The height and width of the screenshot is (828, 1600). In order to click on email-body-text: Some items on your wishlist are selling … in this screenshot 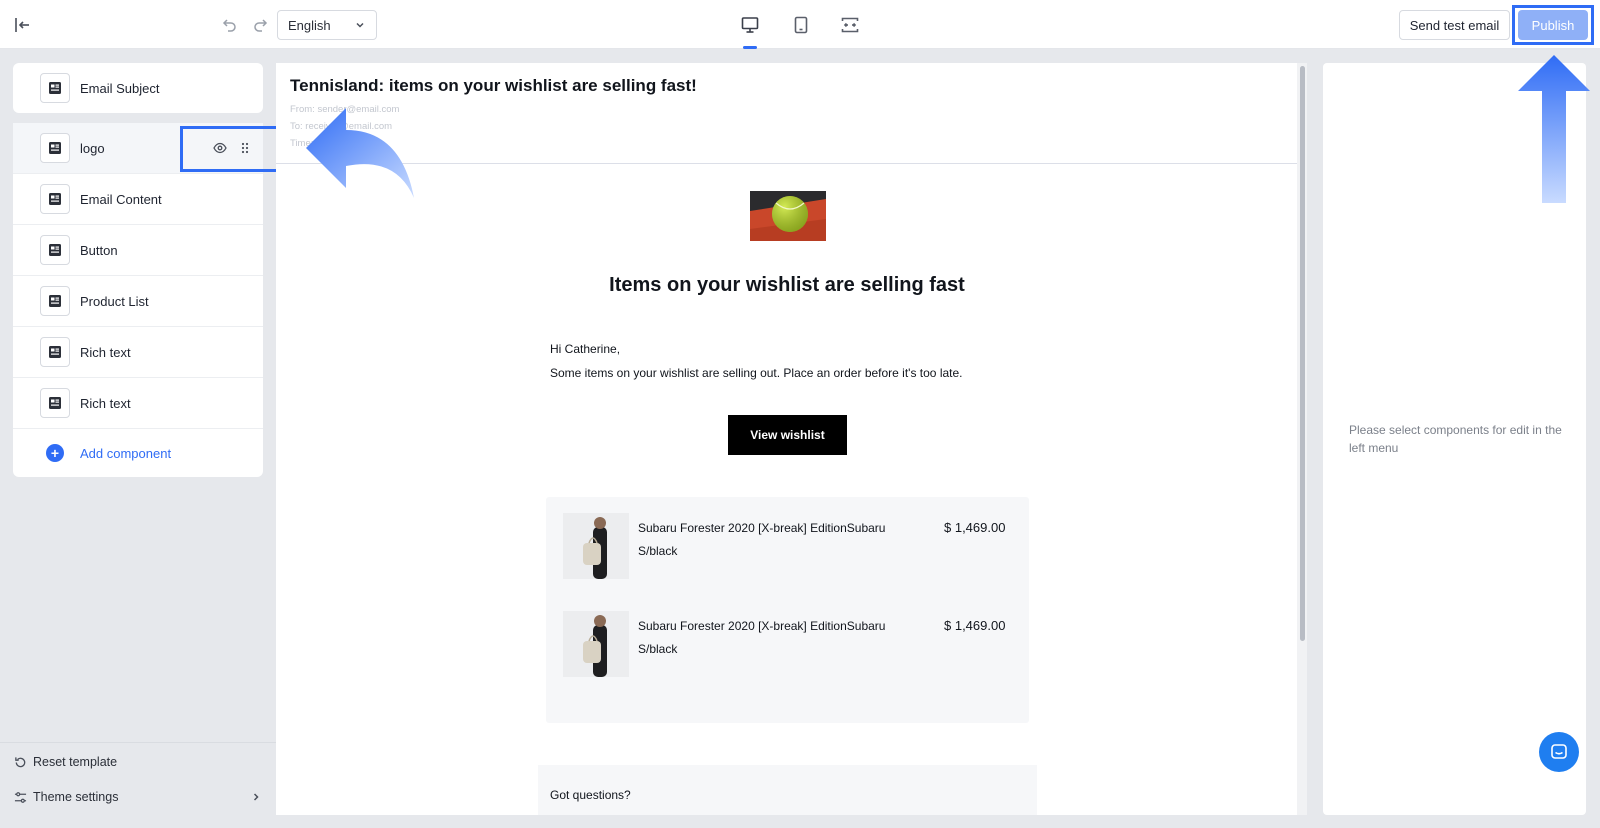, I will do `click(756, 373)`.